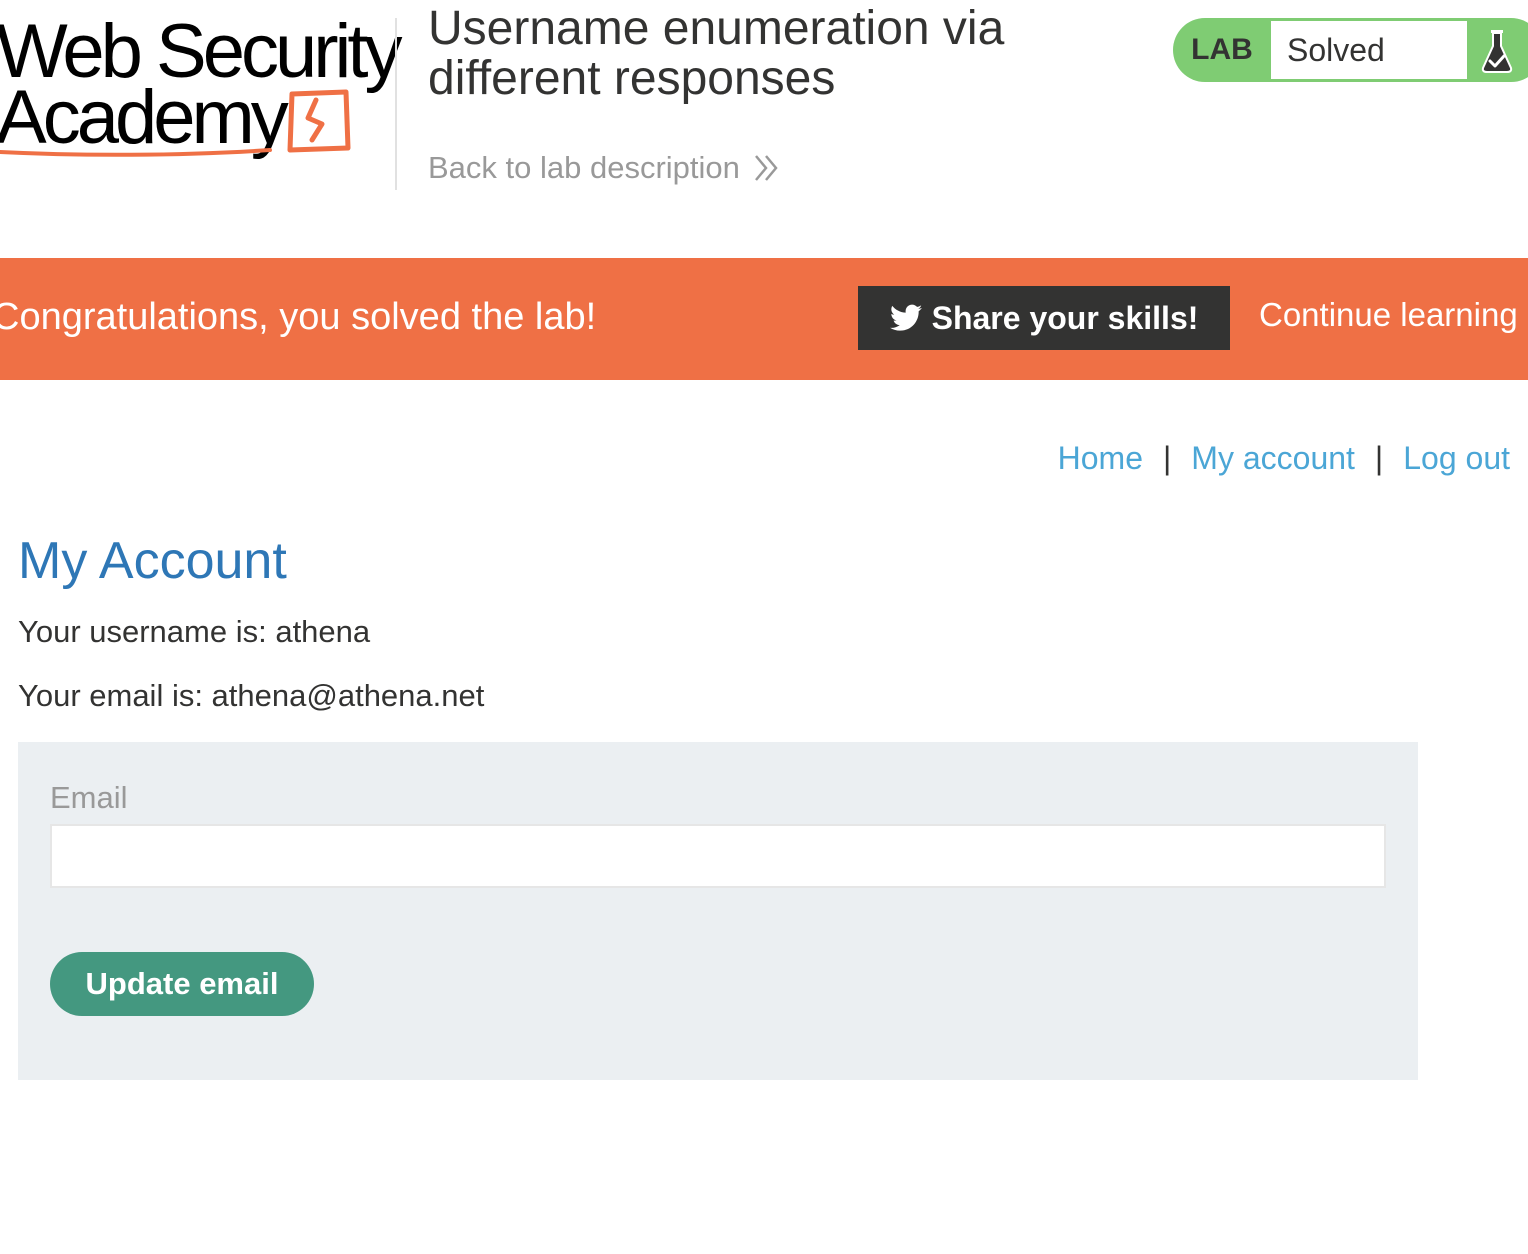 The image size is (1528, 1254). What do you see at coordinates (319, 121) in the screenshot?
I see `academy-logo-mark-icon` at bounding box center [319, 121].